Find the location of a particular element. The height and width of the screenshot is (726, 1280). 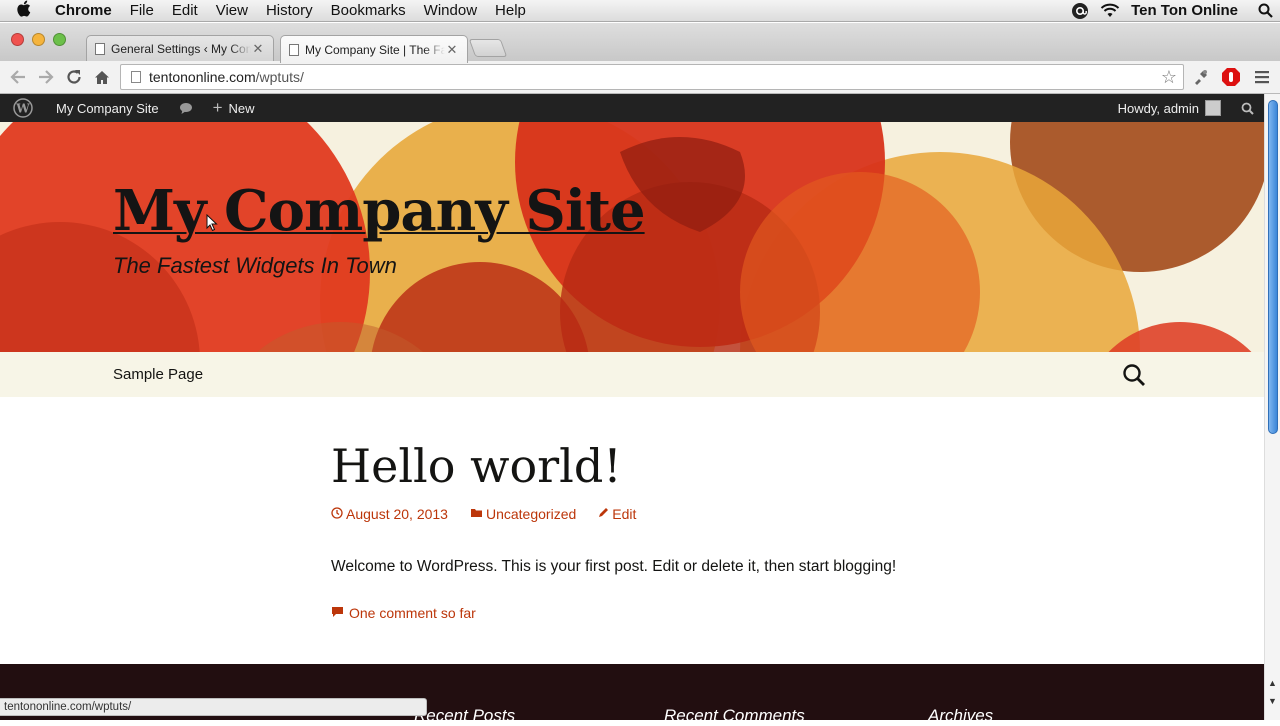

tab-my-company-site: My Company Site | The Fastest ✕ is located at coordinates (374, 49).